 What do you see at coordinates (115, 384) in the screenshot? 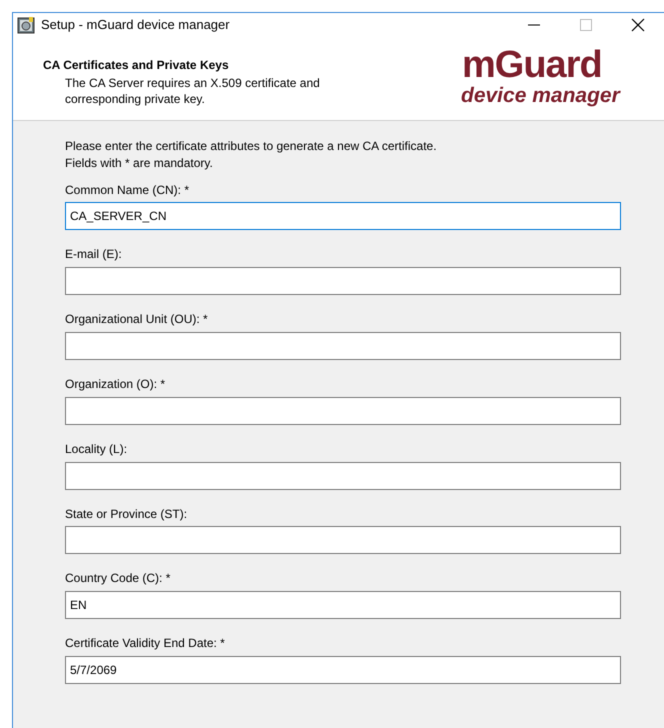
I see `field-label: Organization (O): *` at bounding box center [115, 384].